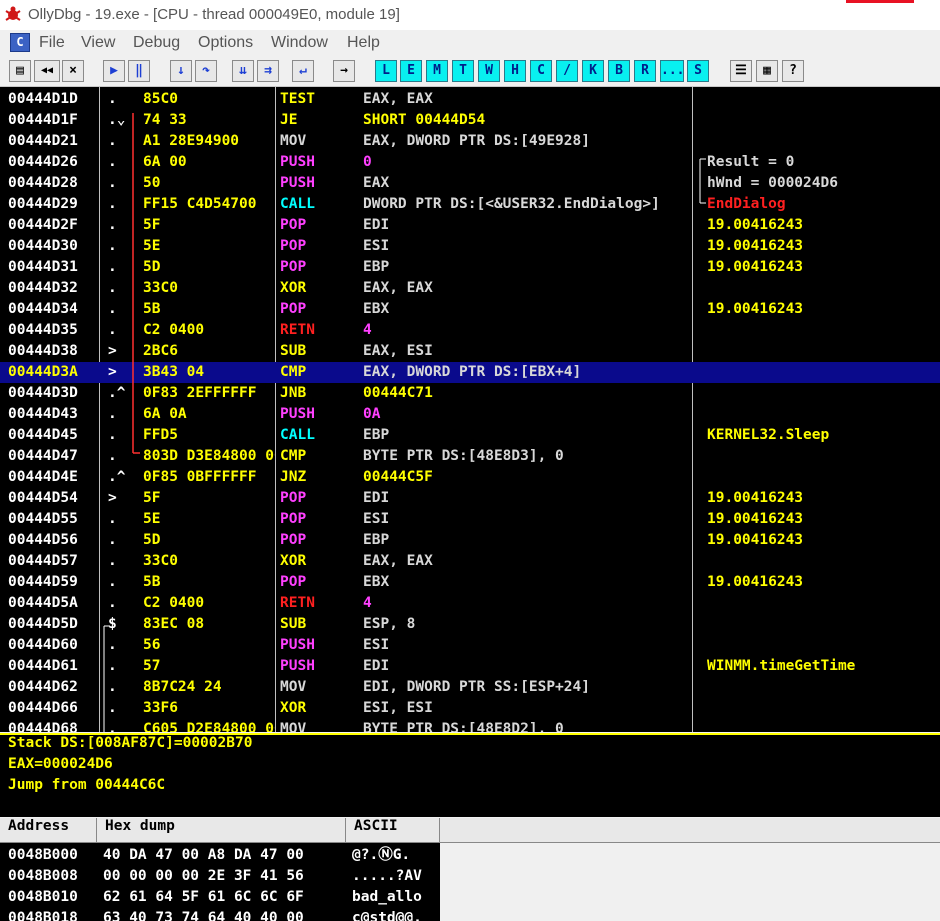 This screenshot has width=940, height=921. I want to click on step-into-icon: ↓, so click(181, 70).